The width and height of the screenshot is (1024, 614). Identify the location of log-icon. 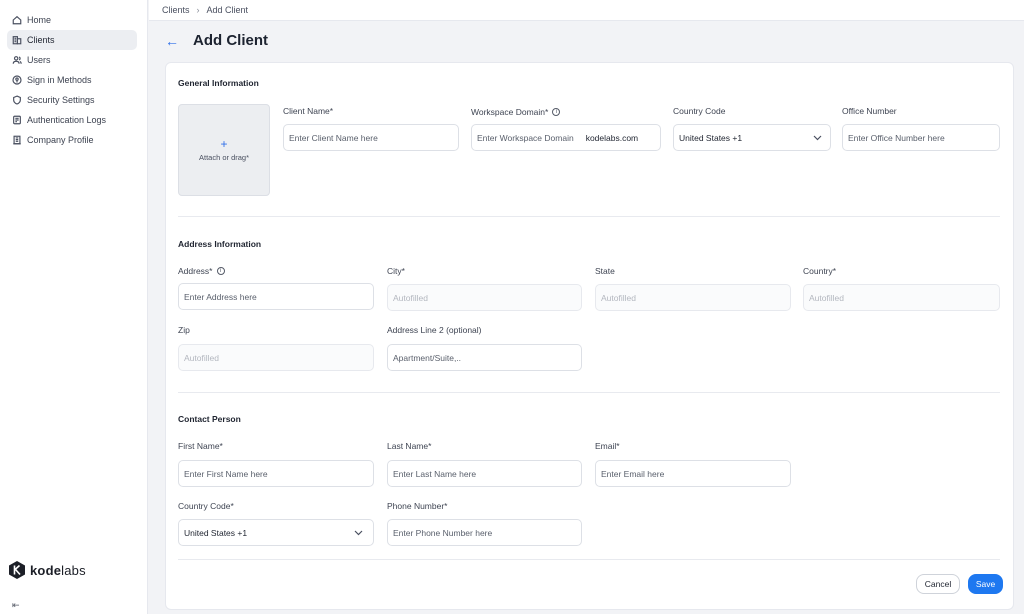
(17, 120).